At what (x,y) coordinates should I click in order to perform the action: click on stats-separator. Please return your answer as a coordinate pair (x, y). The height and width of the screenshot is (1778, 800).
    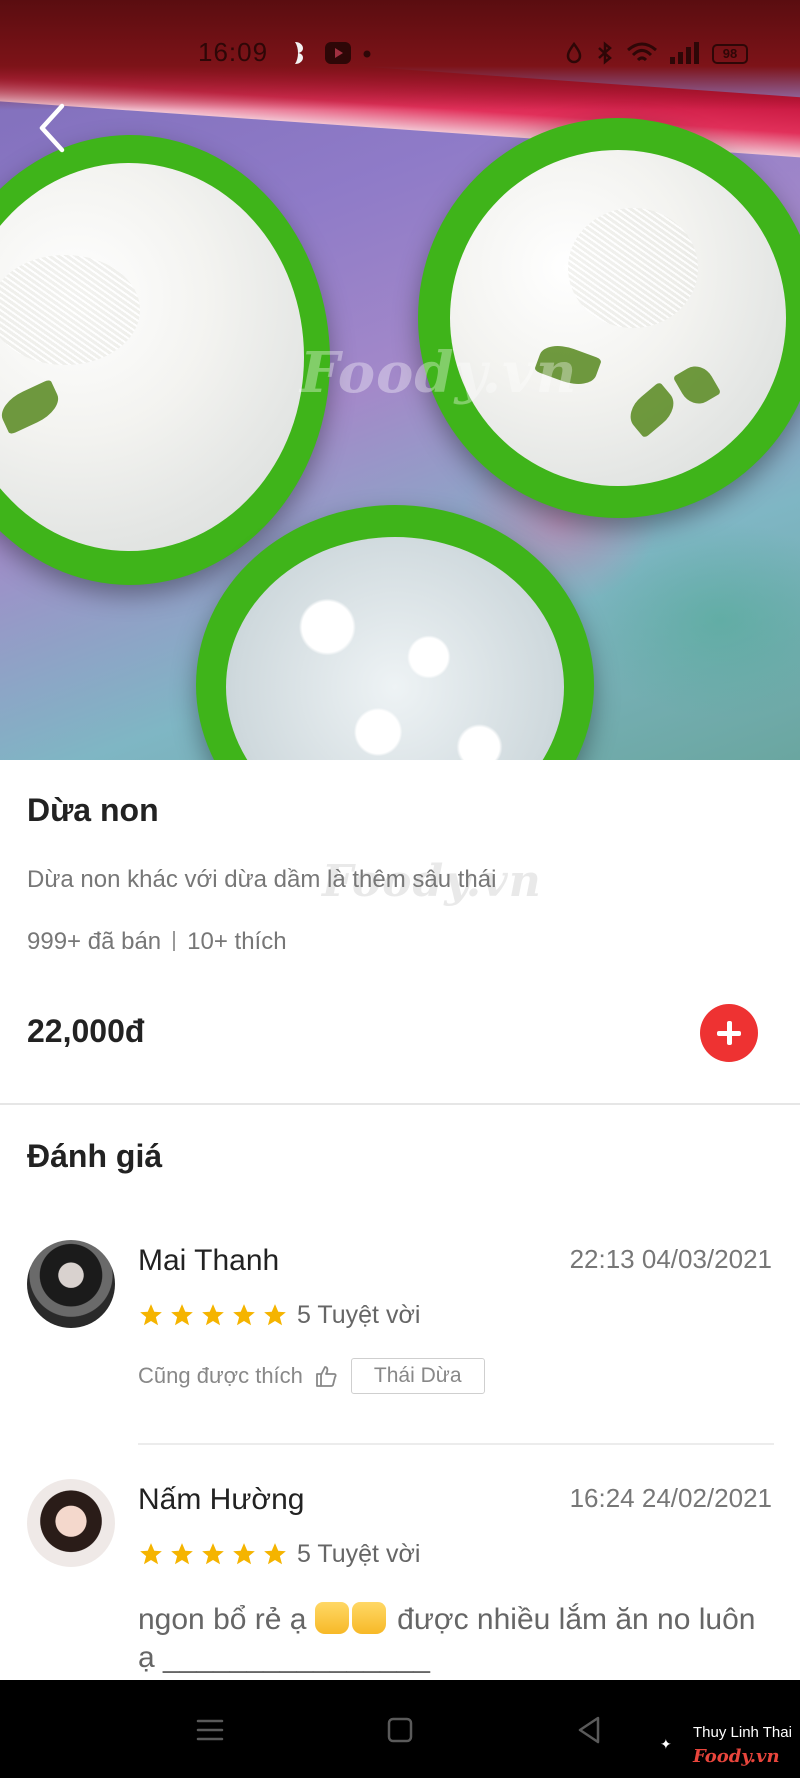
    Looking at the image, I should click on (174, 941).